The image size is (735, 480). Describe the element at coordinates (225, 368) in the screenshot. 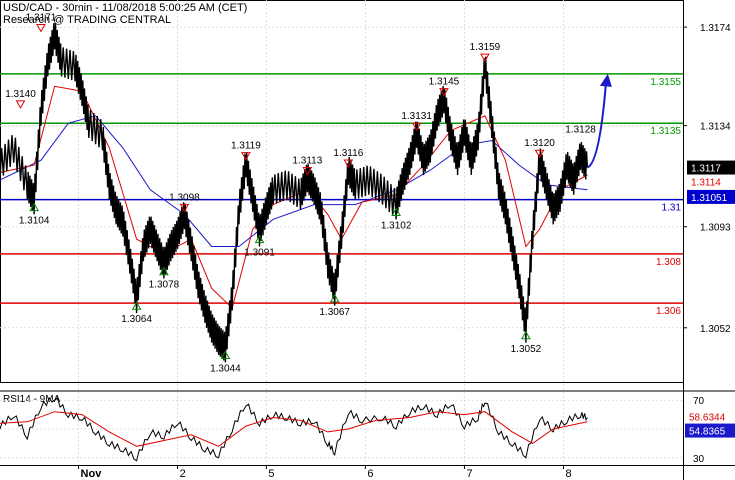

I see `low-label: 1.3044` at that location.